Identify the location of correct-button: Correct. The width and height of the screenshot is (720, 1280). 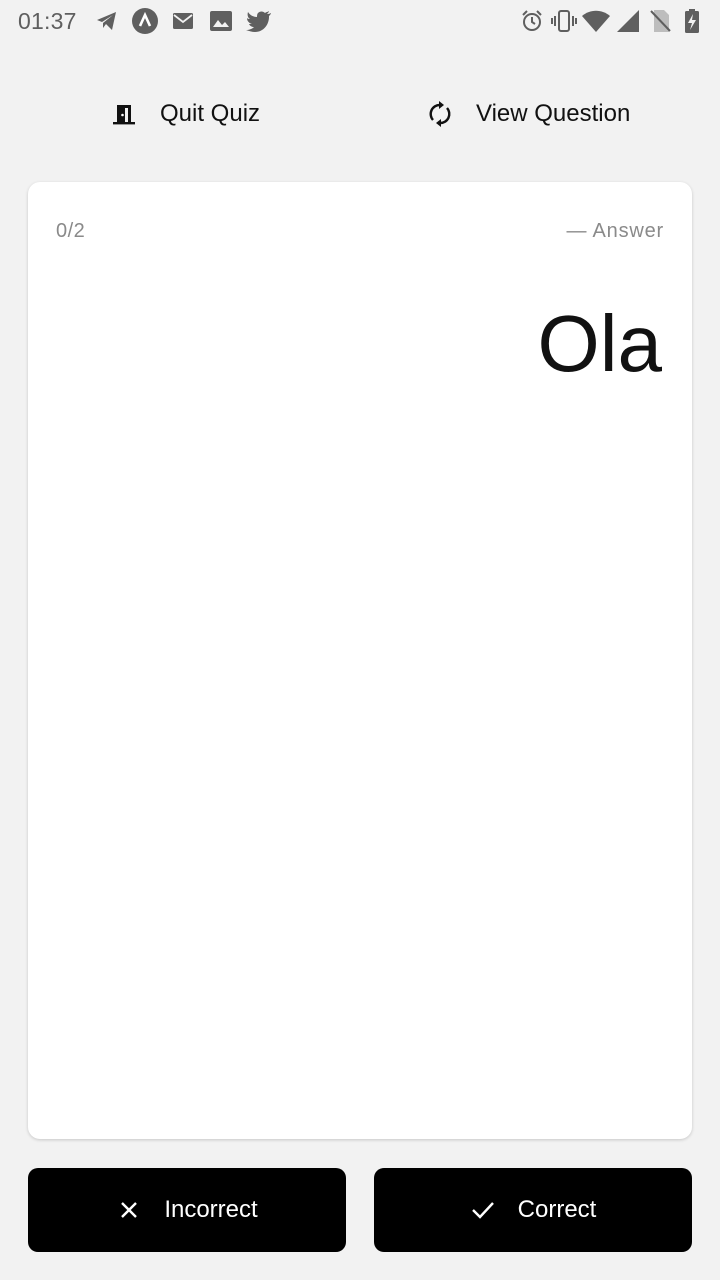
(533, 1210).